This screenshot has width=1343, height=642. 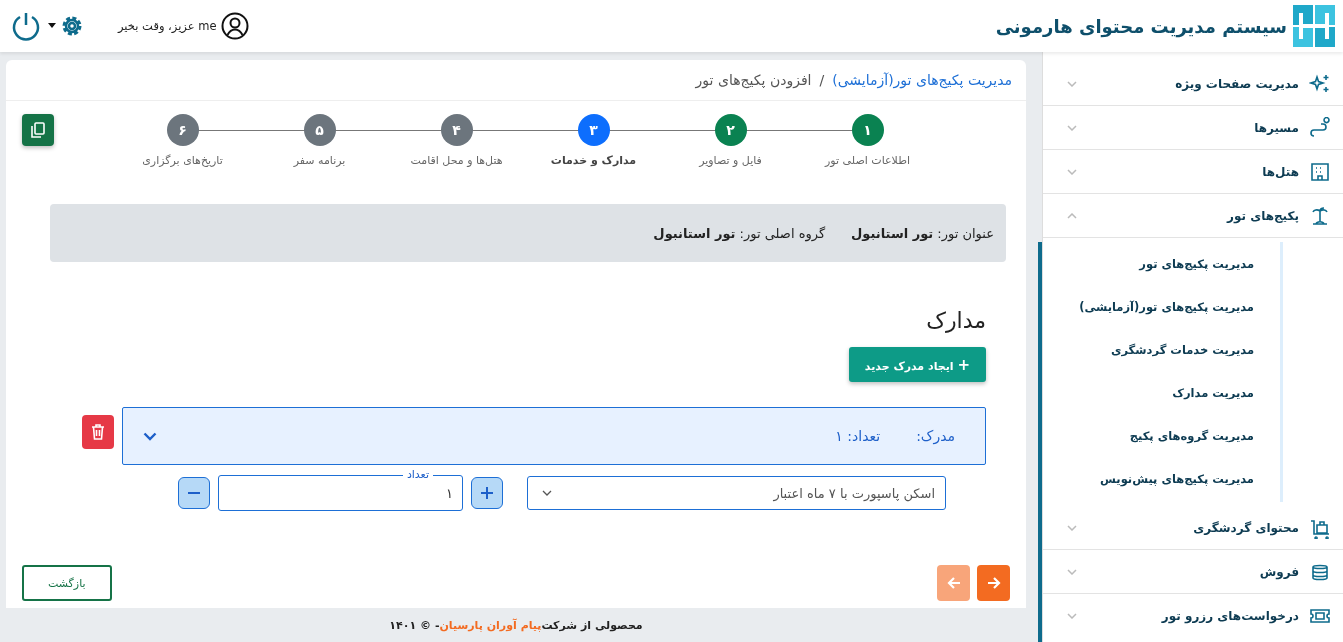 I want to click on sidebar-item-label: هتل‌ها, so click(x=1280, y=171).